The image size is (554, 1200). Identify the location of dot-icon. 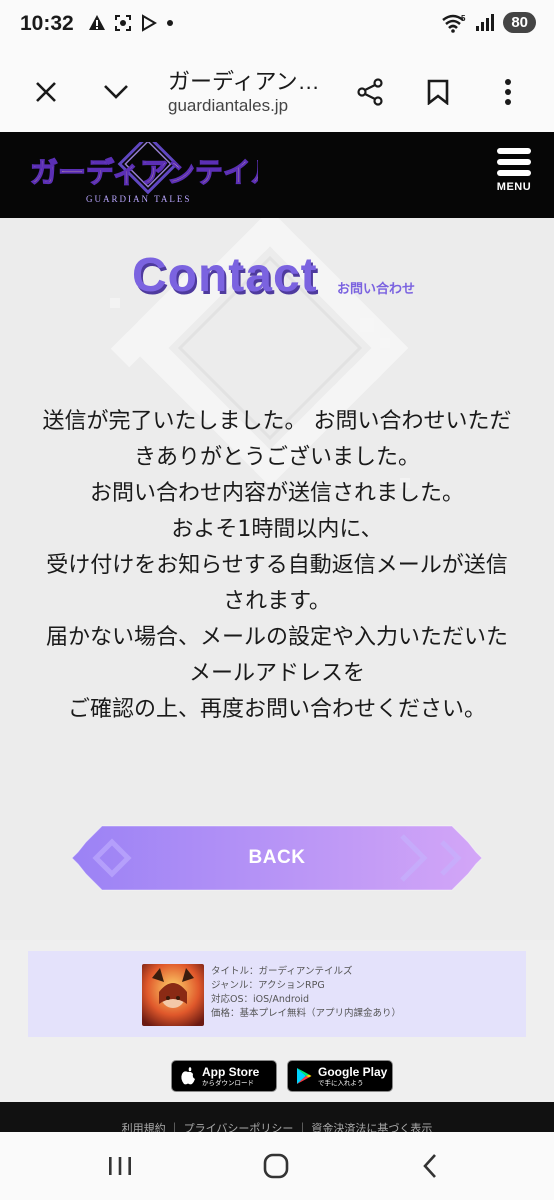
(170, 23).